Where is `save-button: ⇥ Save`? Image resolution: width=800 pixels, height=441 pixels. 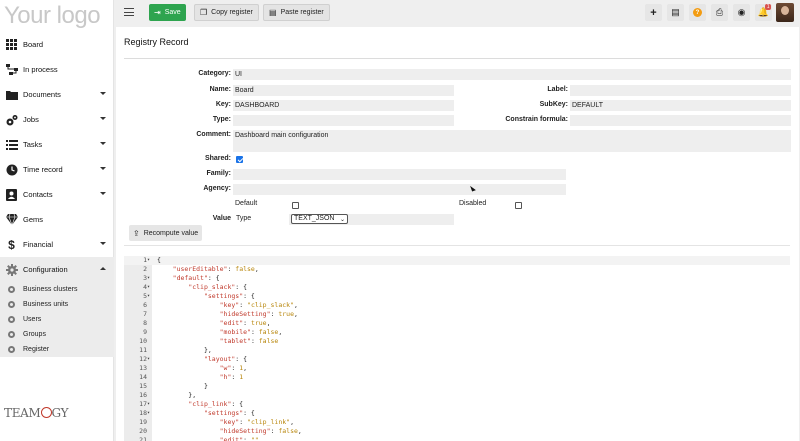 save-button: ⇥ Save is located at coordinates (167, 12).